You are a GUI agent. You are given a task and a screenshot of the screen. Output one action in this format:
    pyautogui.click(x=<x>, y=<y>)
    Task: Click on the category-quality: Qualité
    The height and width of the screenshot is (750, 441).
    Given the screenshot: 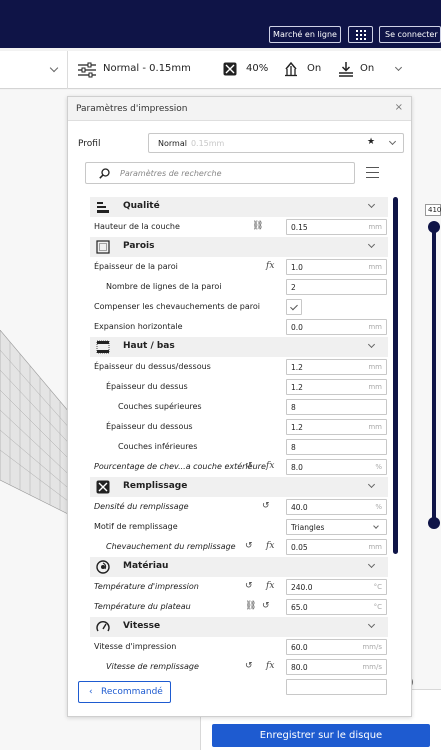 What is the action you would take?
    pyautogui.click(x=239, y=207)
    